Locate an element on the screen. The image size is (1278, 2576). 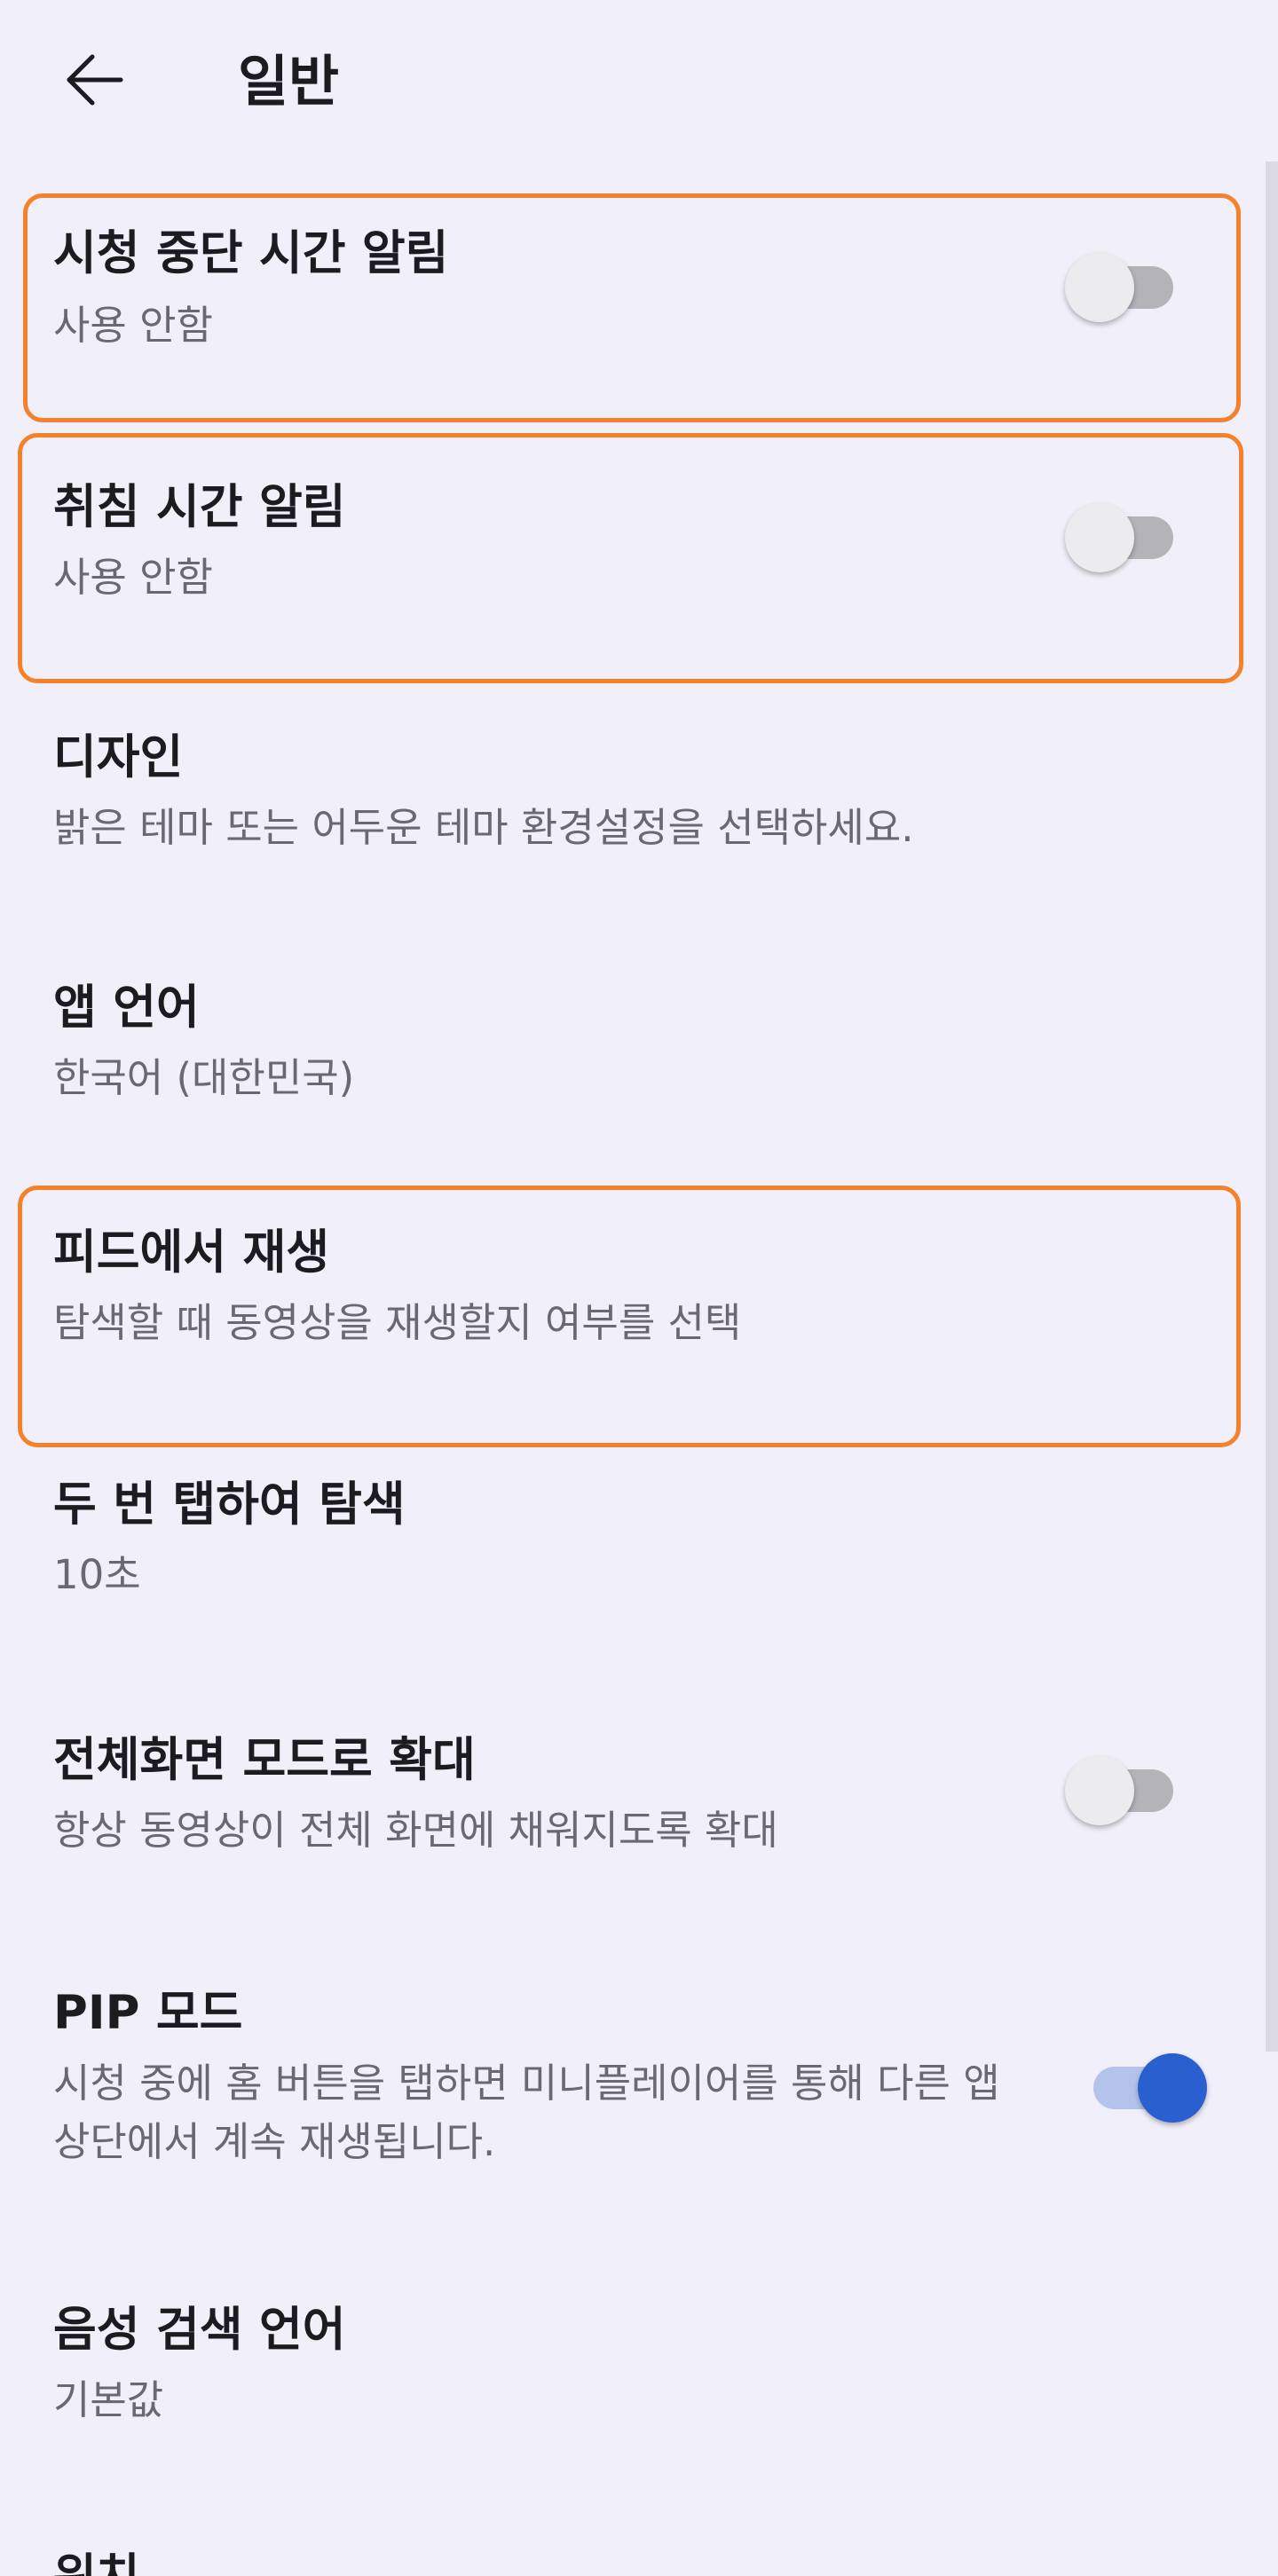
setting-title: 두 번 탭하여 탐색 is located at coordinates (229, 1505).